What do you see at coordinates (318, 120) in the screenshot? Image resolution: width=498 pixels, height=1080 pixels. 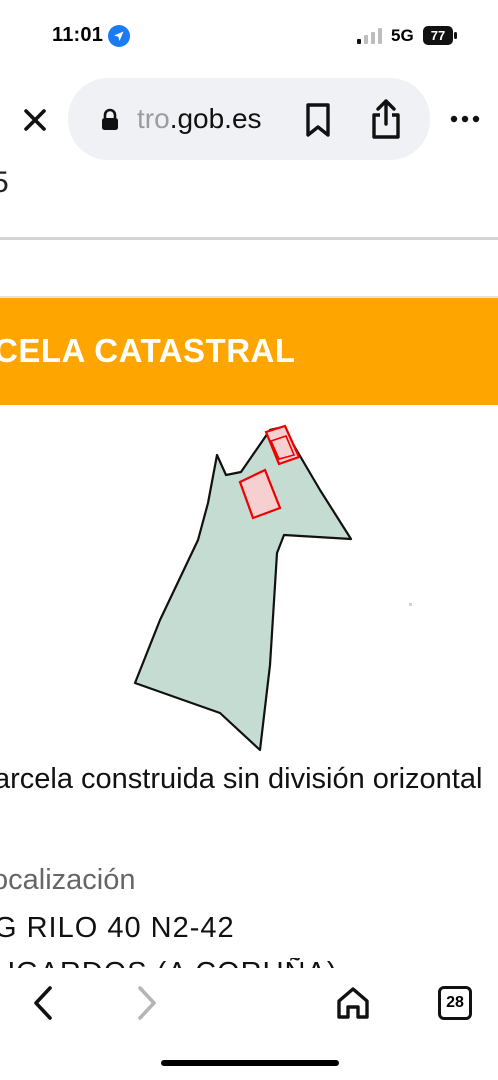 I see `bookmark-icon` at bounding box center [318, 120].